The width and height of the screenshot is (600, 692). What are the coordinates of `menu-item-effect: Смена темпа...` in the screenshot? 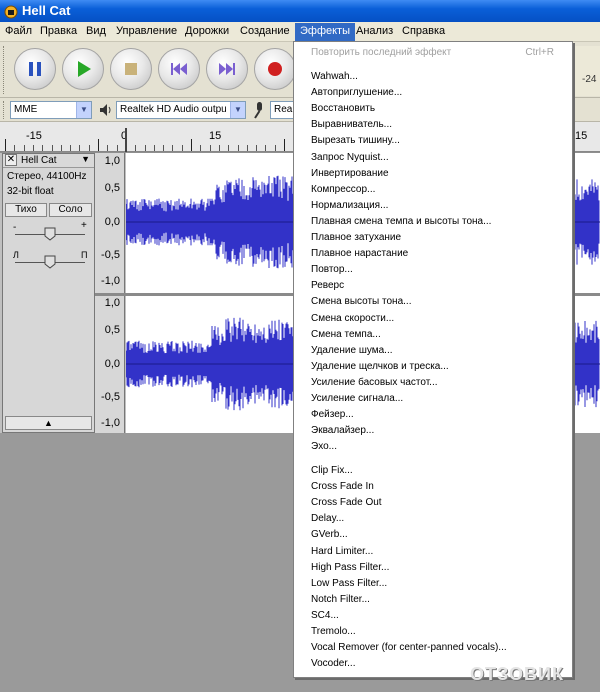 It's located at (346, 334).